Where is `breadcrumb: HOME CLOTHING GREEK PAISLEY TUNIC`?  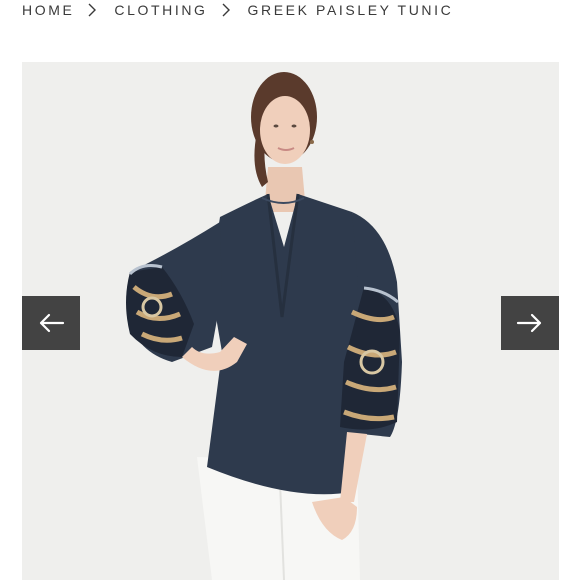
breadcrumb: HOME CLOTHING GREEK PAISLEY TUNIC is located at coordinates (237, 10).